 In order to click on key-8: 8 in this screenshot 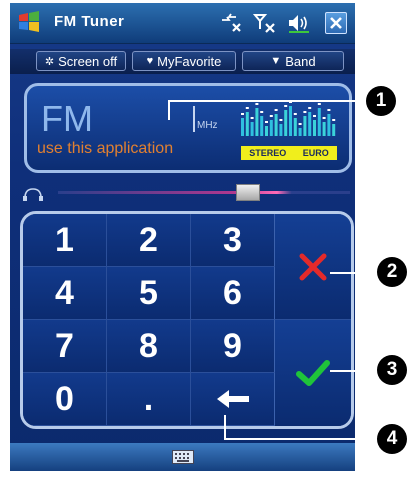, I will do `click(149, 346)`.